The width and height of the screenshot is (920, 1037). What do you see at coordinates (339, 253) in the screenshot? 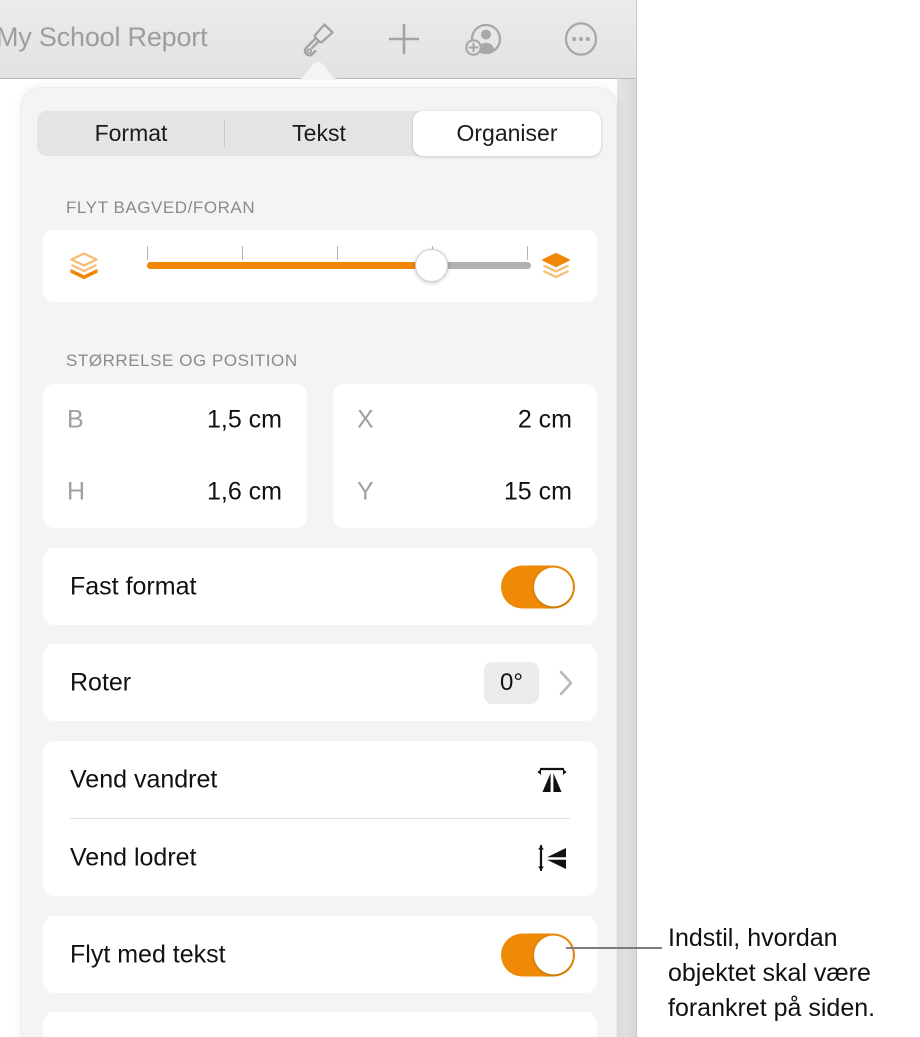
I see `slider-ticks` at bounding box center [339, 253].